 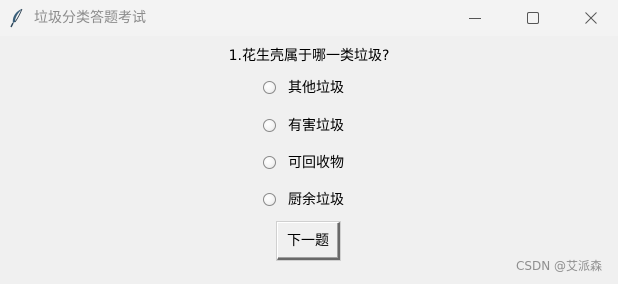 I want to click on window-title: 垃圾分类答题考试, so click(x=90, y=18).